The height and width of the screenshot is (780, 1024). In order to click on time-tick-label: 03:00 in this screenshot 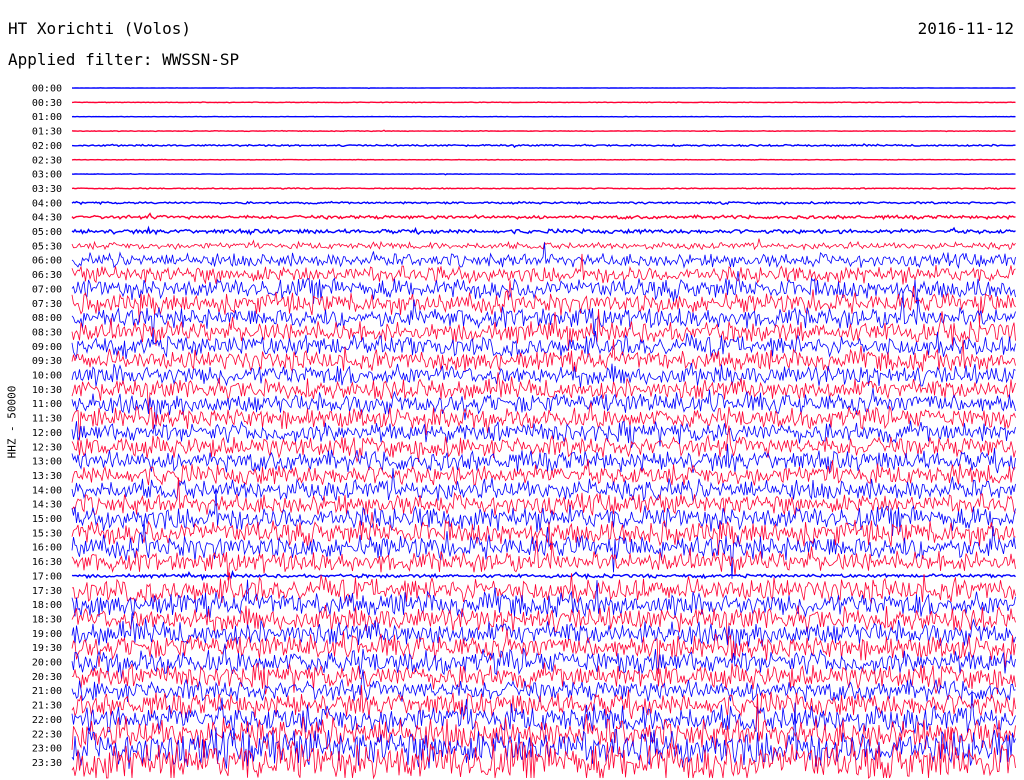, I will do `click(47, 175)`.